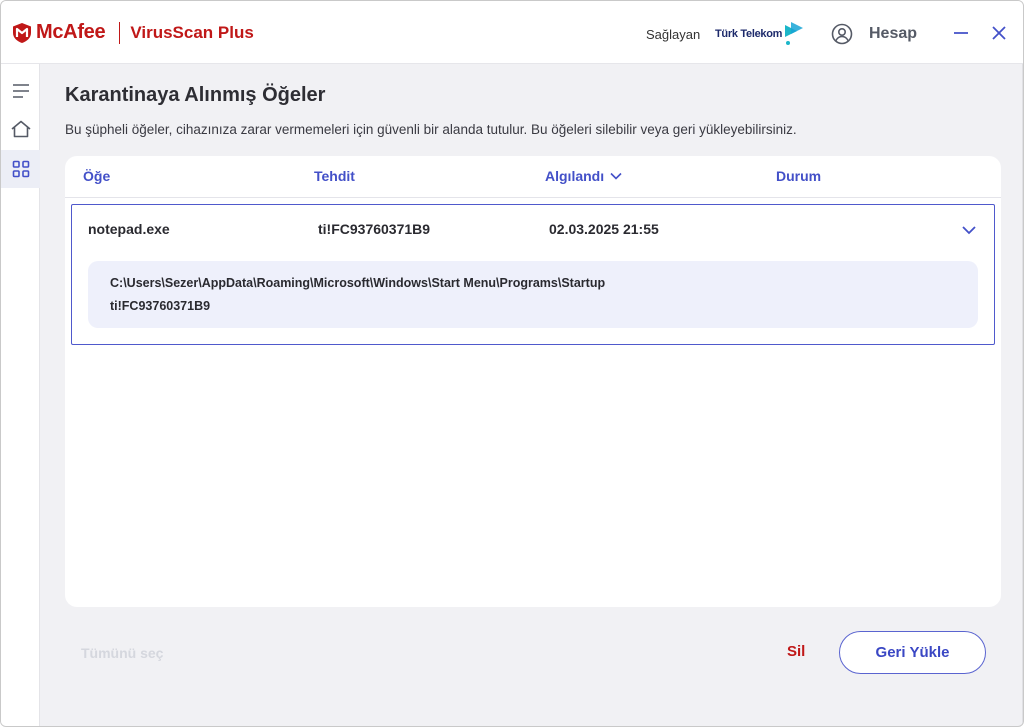  I want to click on account-button: Hesap, so click(874, 34).